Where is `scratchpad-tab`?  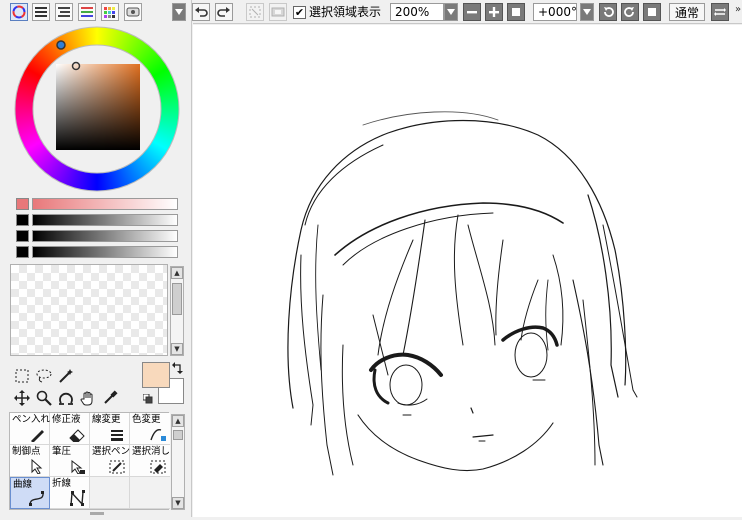 scratchpad-tab is located at coordinates (133, 12).